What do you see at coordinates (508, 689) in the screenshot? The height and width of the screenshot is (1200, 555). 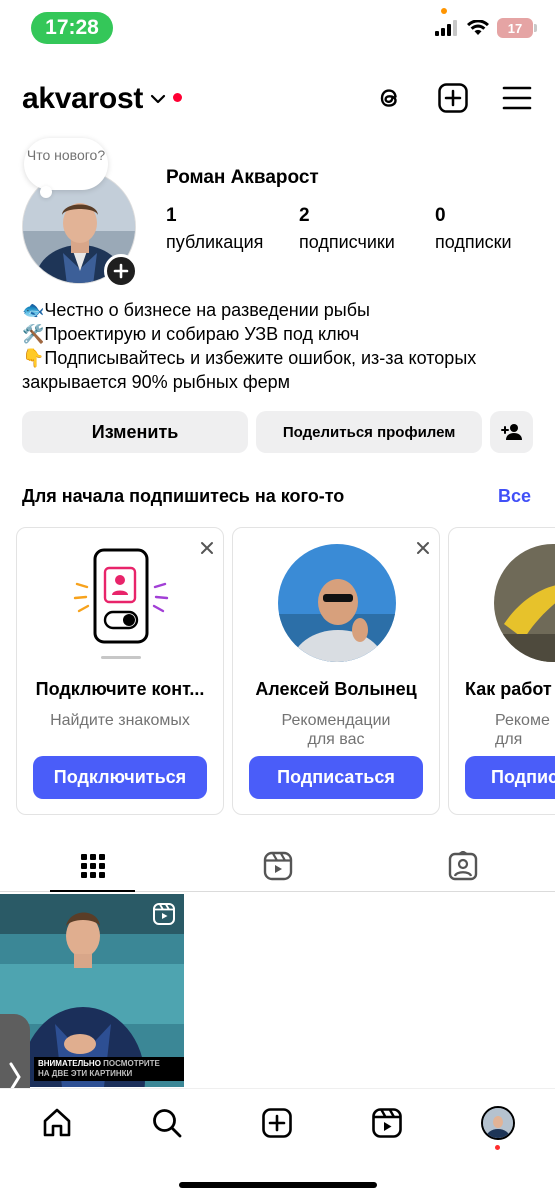 I see `suggestion-card-title: Как работ` at bounding box center [508, 689].